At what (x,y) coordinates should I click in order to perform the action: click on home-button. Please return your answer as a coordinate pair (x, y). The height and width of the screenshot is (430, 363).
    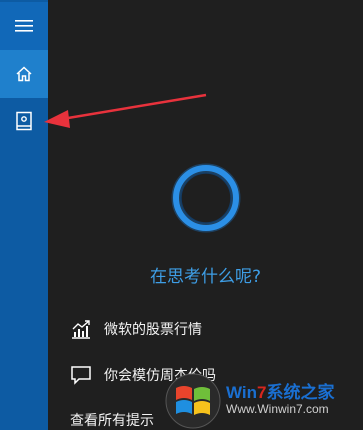
    Looking at the image, I should click on (24, 74).